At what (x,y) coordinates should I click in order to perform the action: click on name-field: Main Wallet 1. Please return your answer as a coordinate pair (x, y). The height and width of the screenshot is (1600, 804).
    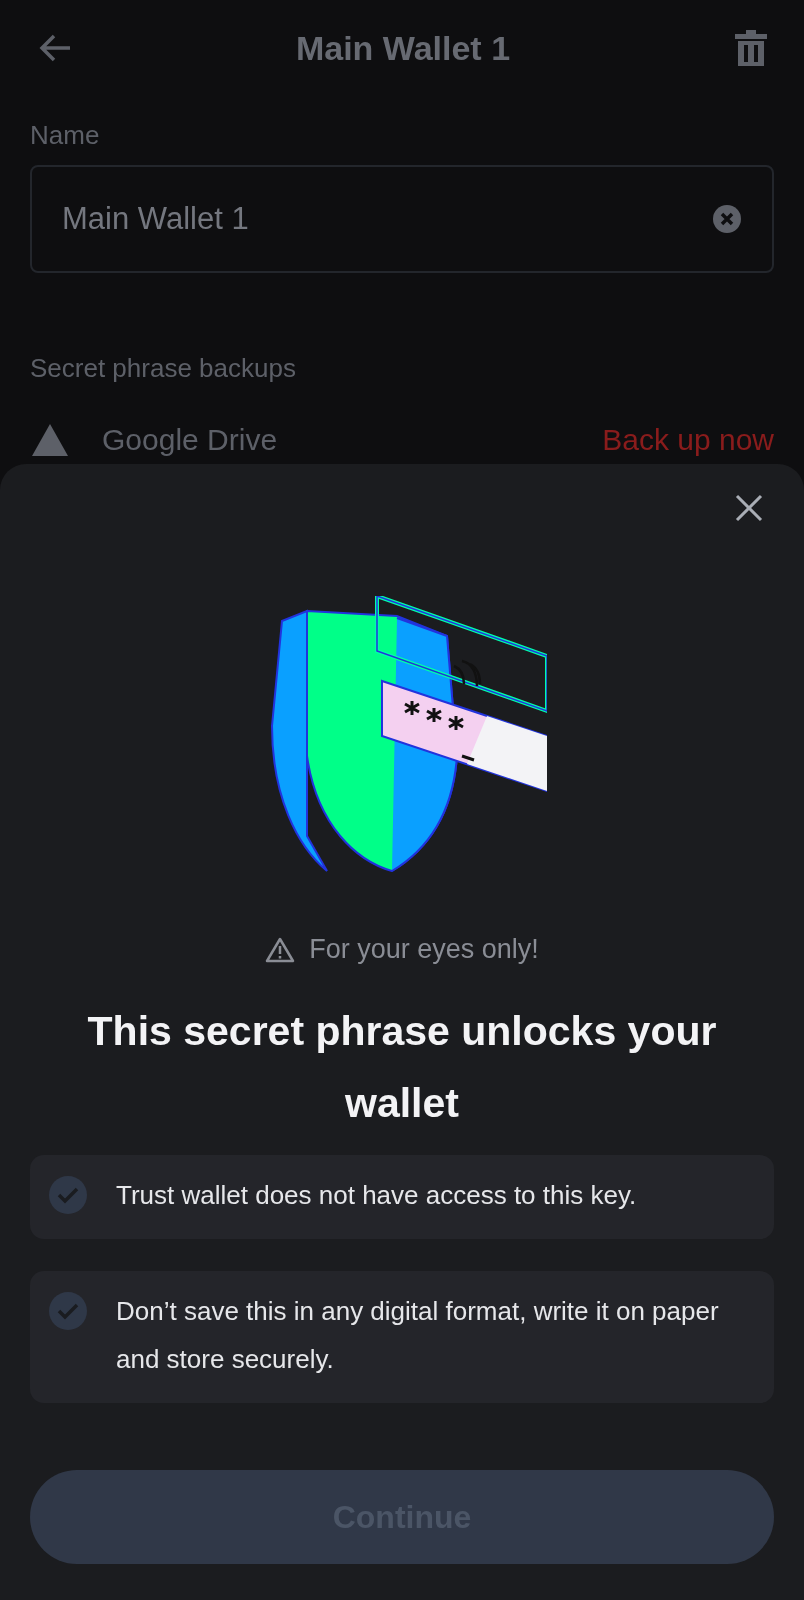
    Looking at the image, I should click on (402, 219).